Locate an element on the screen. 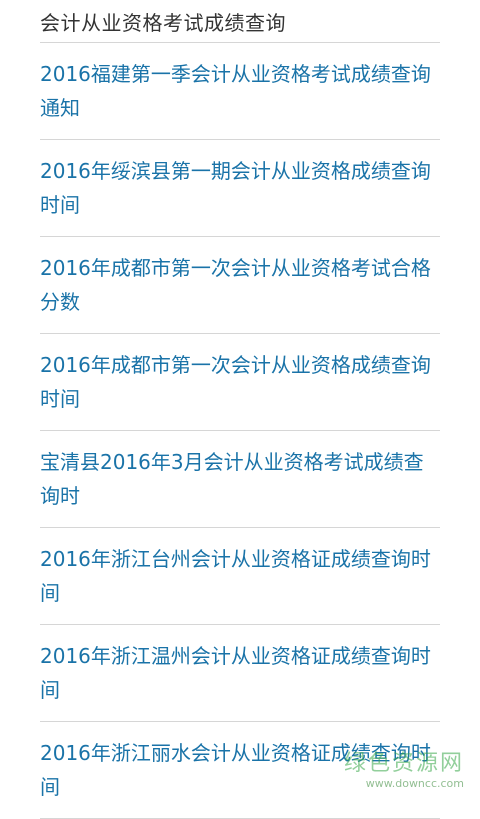  list-item: 2016福建第一季会计从业资格考试成绩查询通知 is located at coordinates (240, 91).